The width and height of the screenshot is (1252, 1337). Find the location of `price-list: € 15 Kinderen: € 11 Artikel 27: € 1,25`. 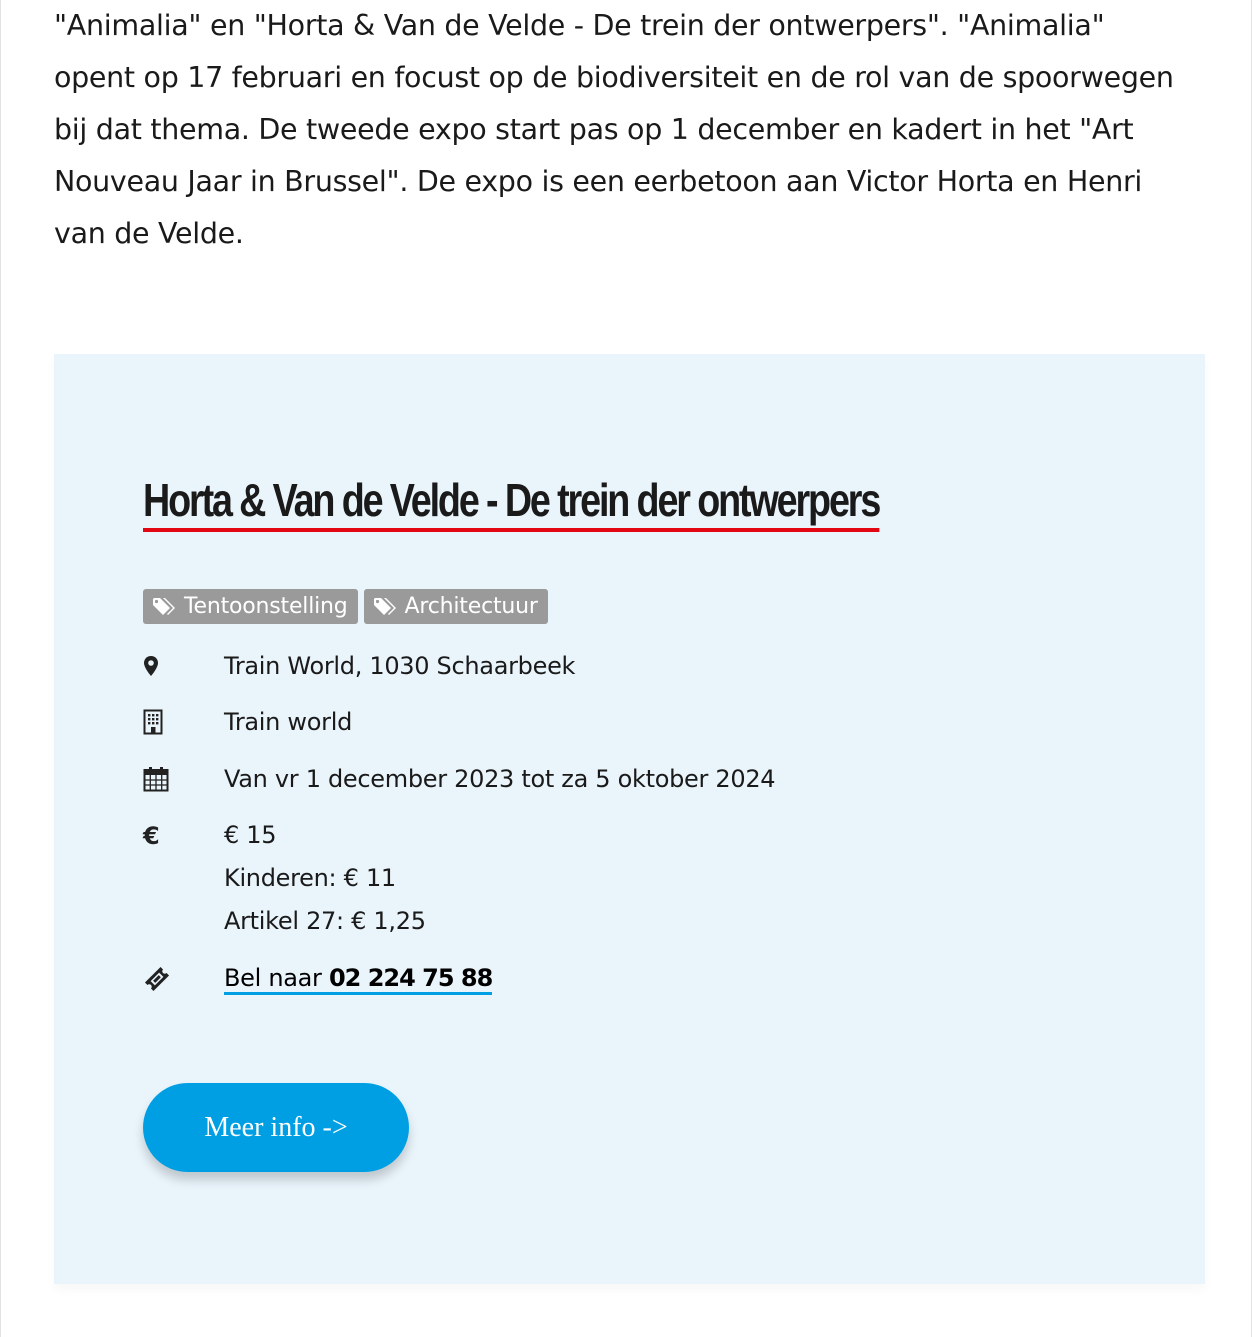

price-list: € 15 Kinderen: € 11 Artikel 27: € 1,25 is located at coordinates (325, 878).